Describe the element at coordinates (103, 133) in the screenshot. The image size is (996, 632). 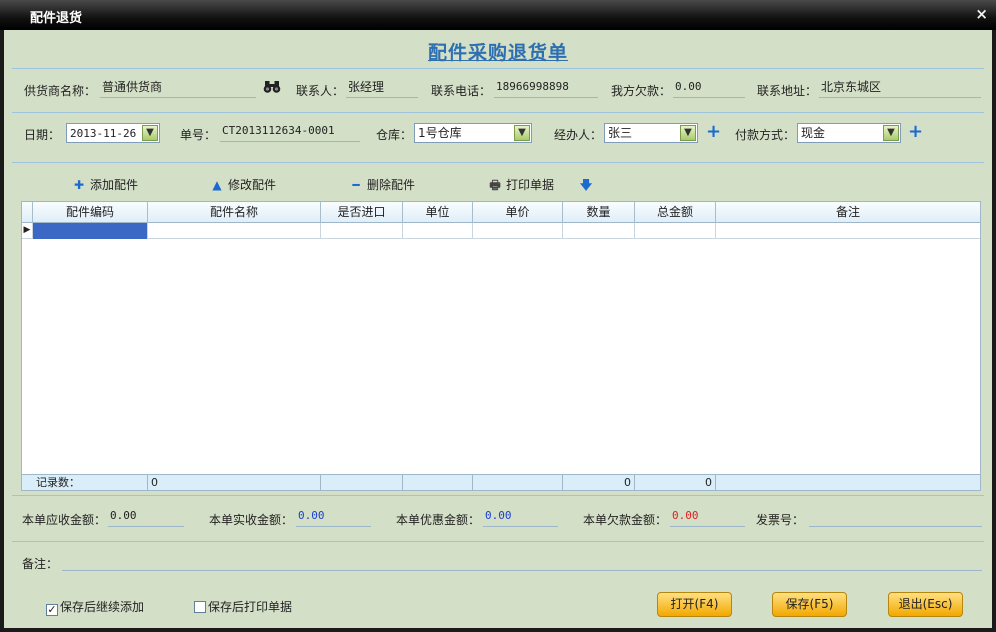
I see `date-value: 2013-11-26` at that location.